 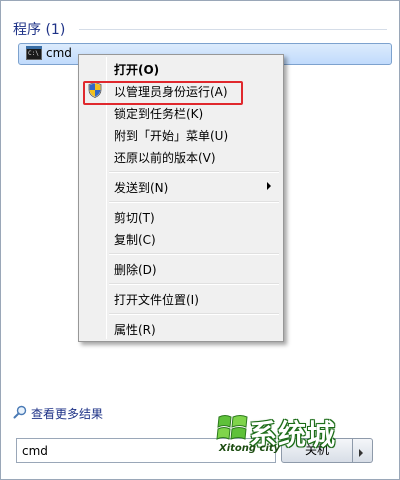 What do you see at coordinates (135, 270) in the screenshot?
I see `menu-item-label: 删除(D)` at bounding box center [135, 270].